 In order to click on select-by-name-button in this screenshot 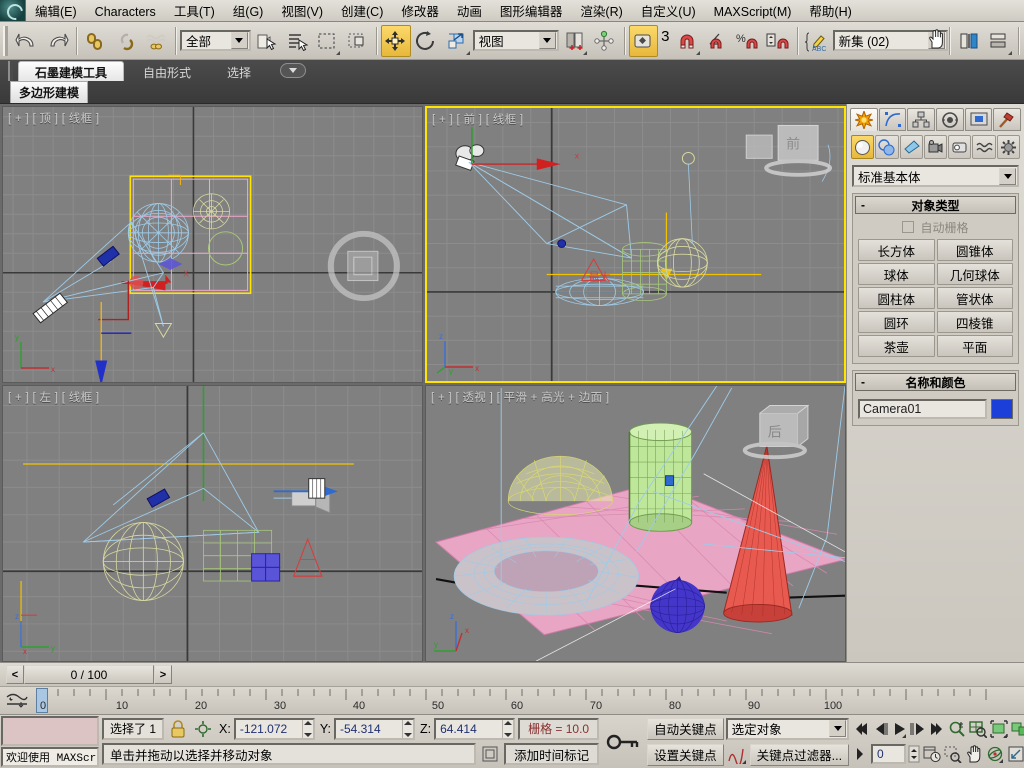, I will do `click(296, 41)`.